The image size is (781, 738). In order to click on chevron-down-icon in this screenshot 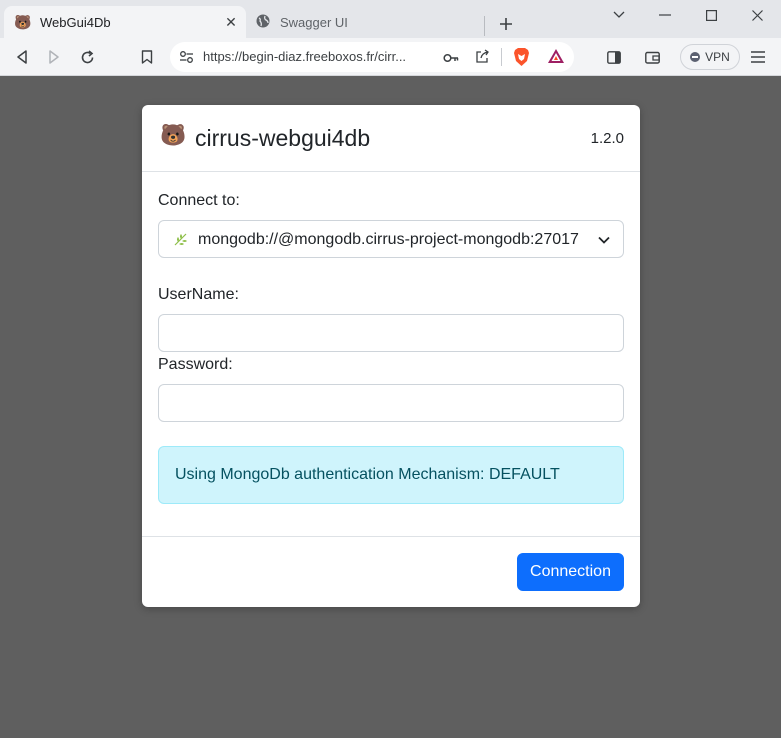, I will do `click(604, 240)`.